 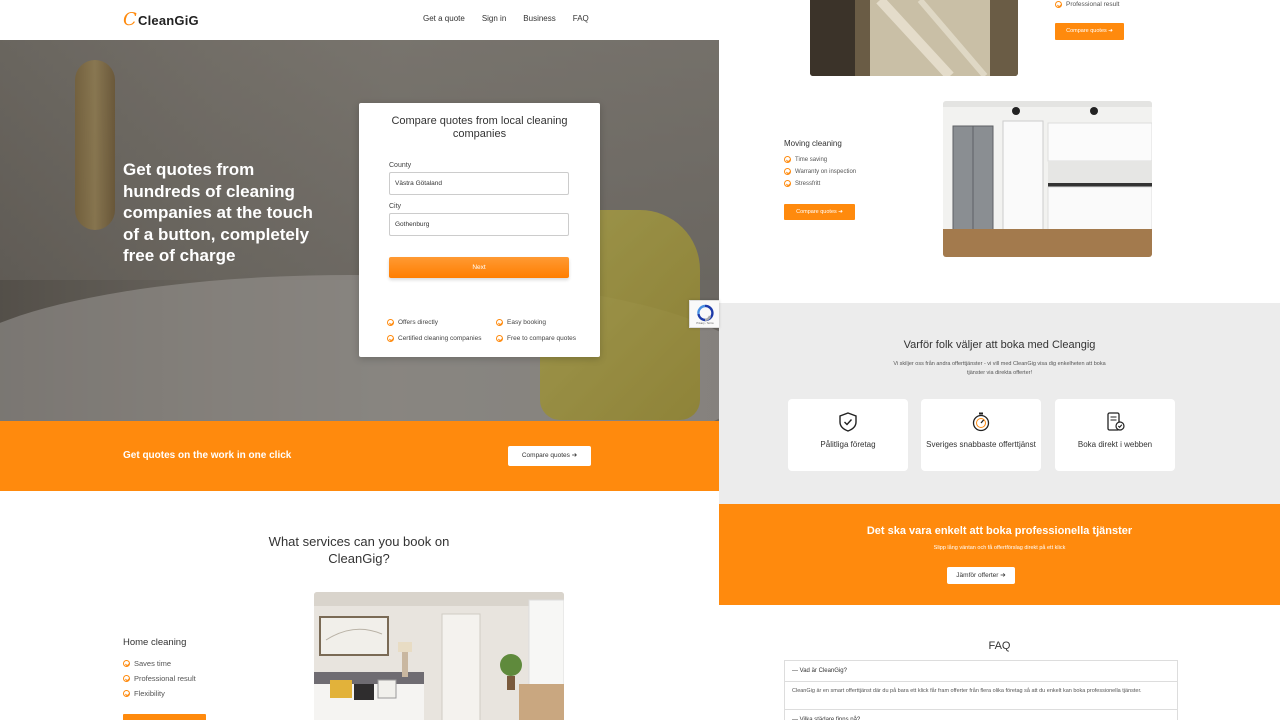 What do you see at coordinates (1116, 421) in the screenshot?
I see `mobile-booking-icon` at bounding box center [1116, 421].